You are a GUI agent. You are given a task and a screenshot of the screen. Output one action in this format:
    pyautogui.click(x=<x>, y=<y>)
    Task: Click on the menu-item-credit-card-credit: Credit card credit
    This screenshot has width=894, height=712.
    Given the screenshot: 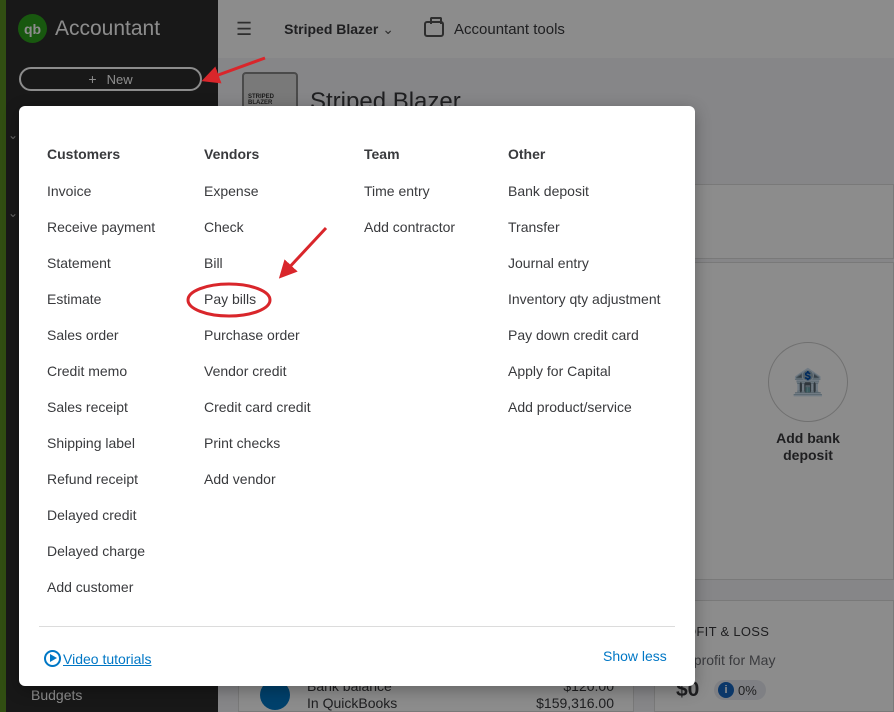 What is the action you would take?
    pyautogui.click(x=257, y=417)
    